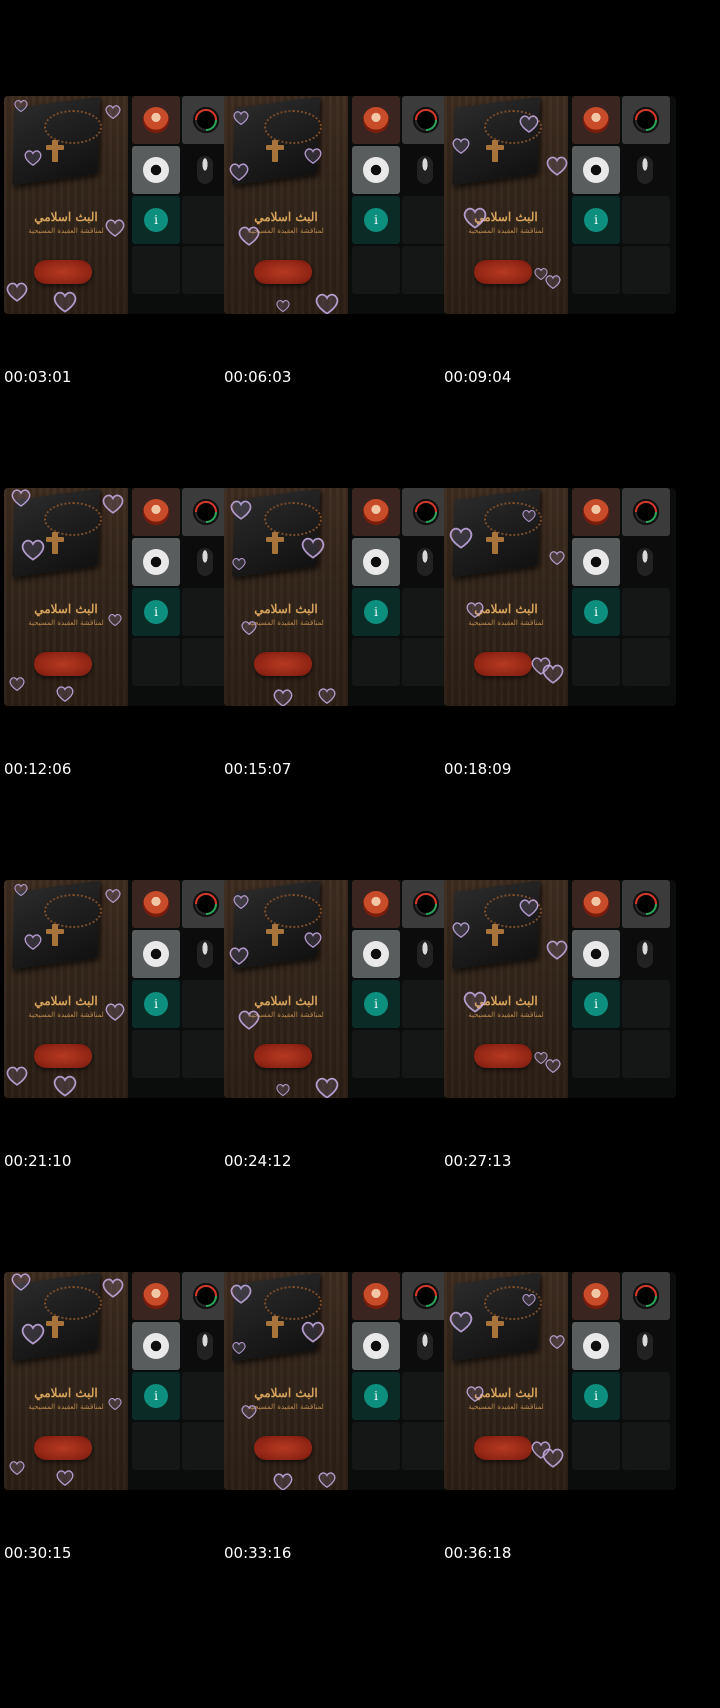  I want to click on loading-ring-icon, so click(646, 904).